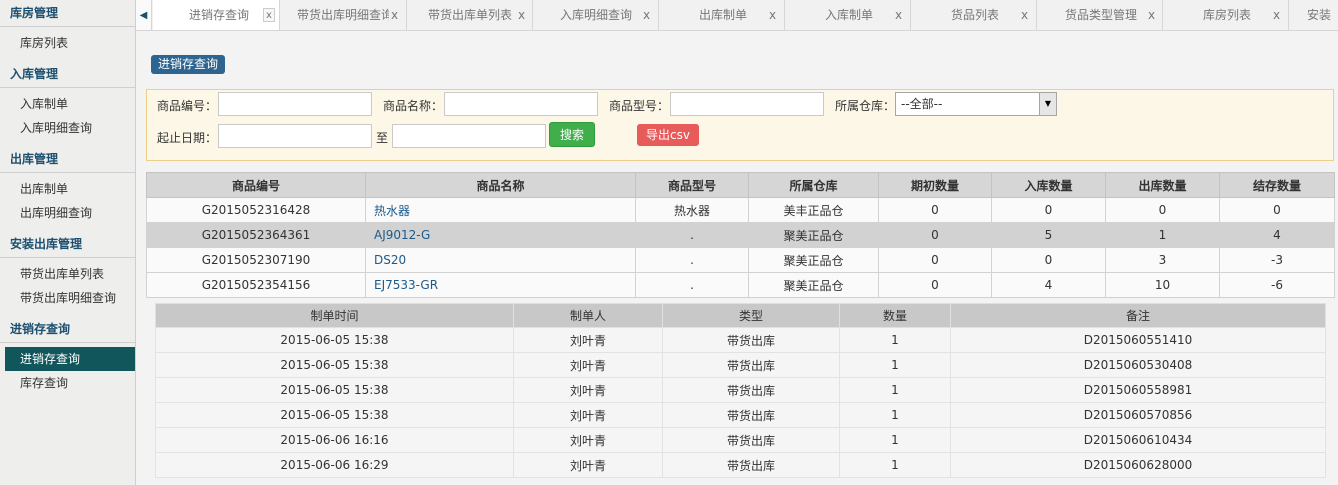 The width and height of the screenshot is (1338, 485). What do you see at coordinates (256, 210) in the screenshot?
I see `product-code-cell: G2015052316428` at bounding box center [256, 210].